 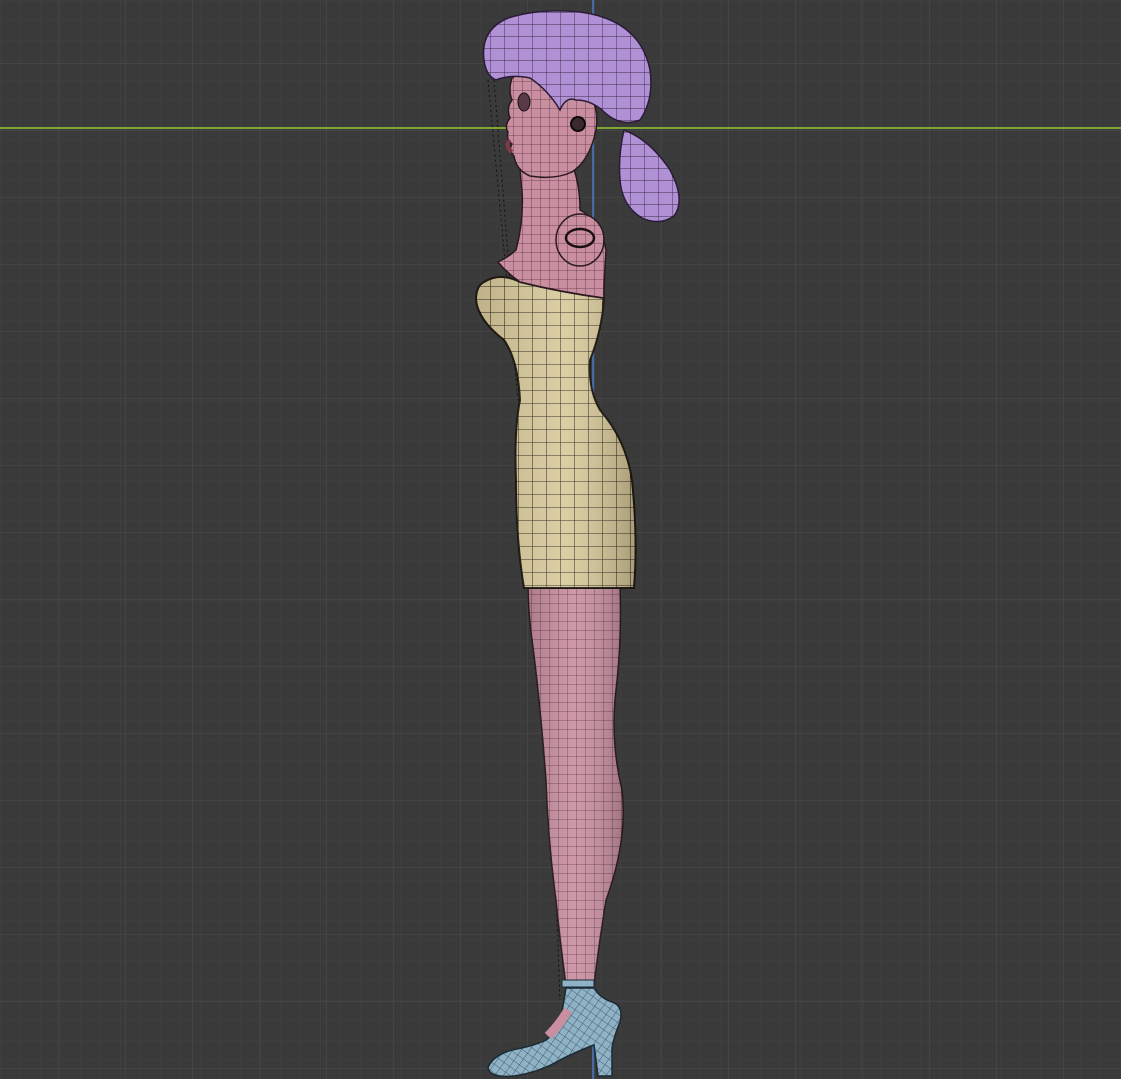 What do you see at coordinates (578, 124) in the screenshot?
I see `earring-icon` at bounding box center [578, 124].